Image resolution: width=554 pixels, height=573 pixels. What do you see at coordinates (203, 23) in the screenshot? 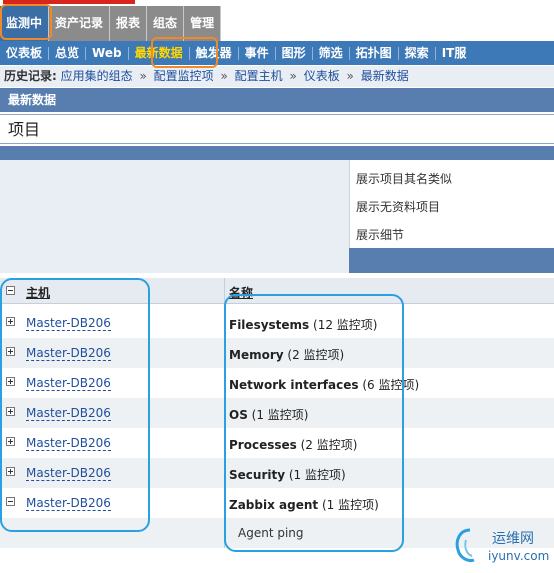
I see `tab-administration: 管理` at bounding box center [203, 23].